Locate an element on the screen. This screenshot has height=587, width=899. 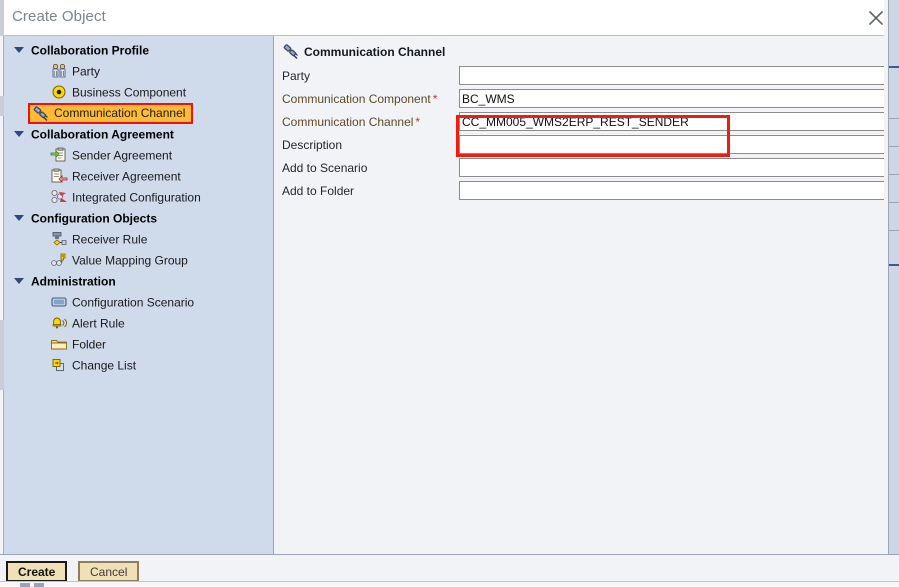
form-row-description: Description is located at coordinates (579, 146).